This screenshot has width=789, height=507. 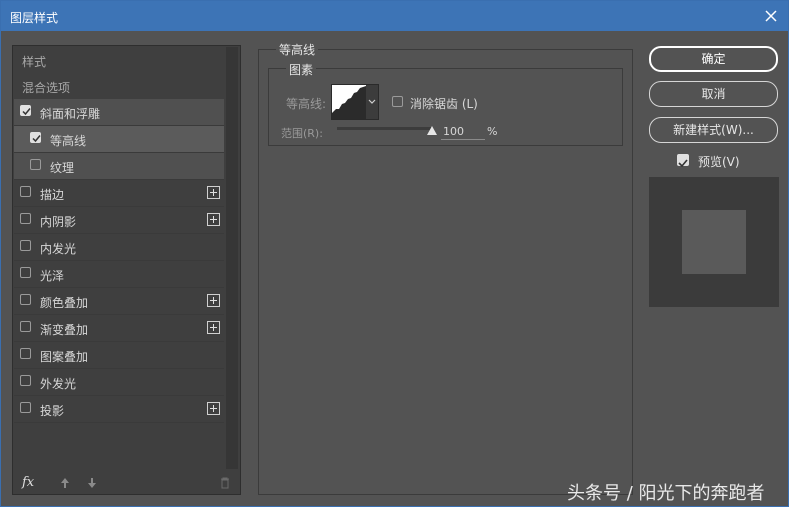 I want to click on range-label: 范围(R):, so click(x=302, y=133).